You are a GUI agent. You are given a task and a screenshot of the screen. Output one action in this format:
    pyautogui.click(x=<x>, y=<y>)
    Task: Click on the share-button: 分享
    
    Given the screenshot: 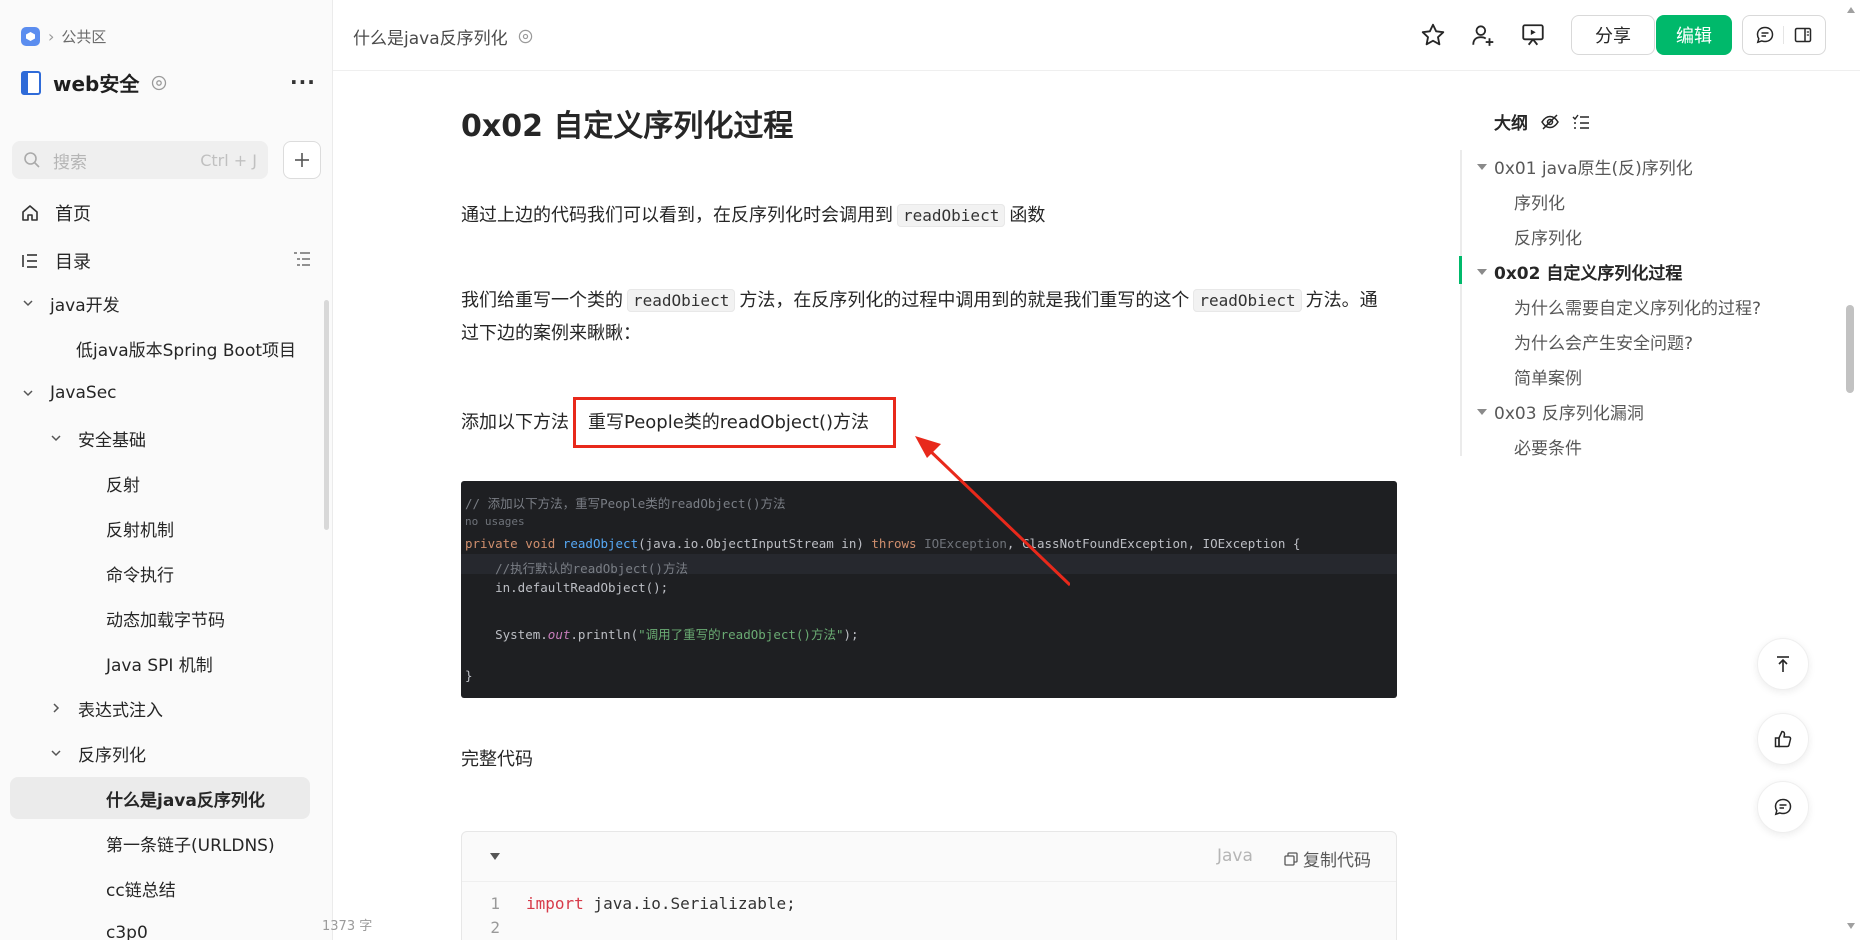 What is the action you would take?
    pyautogui.click(x=1613, y=35)
    